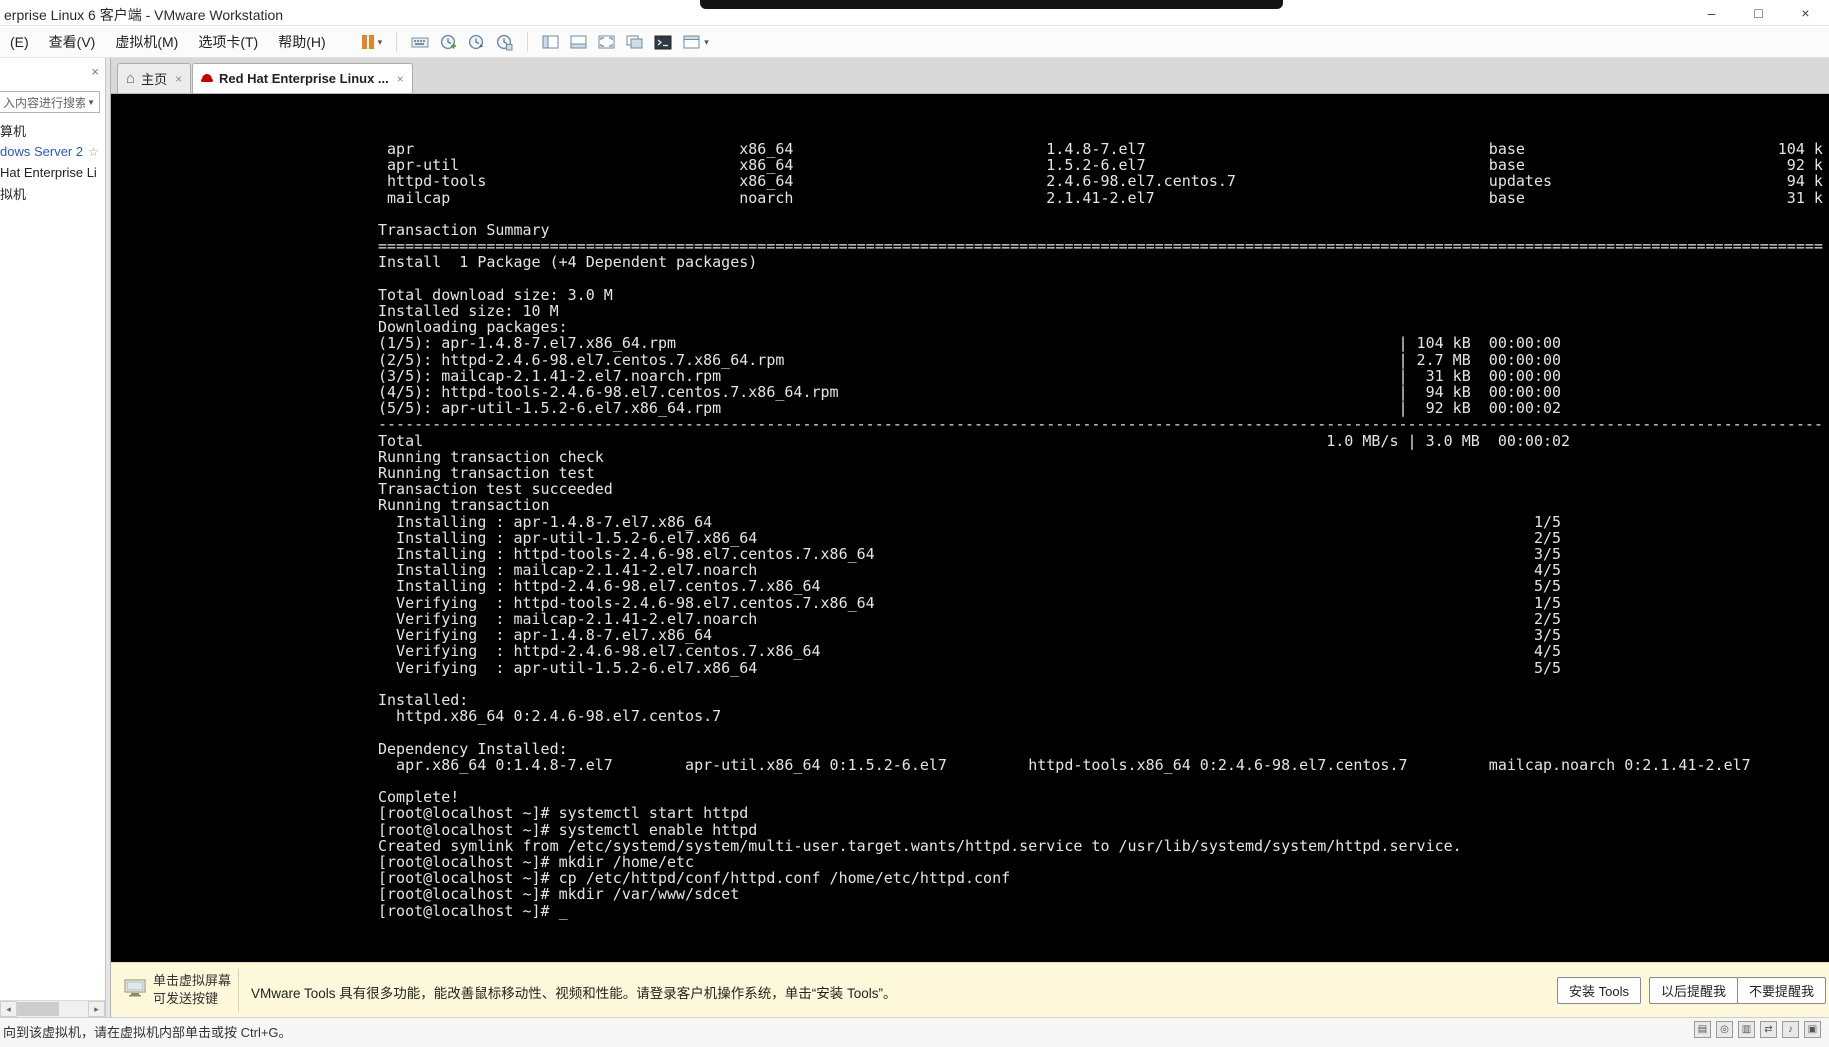 This screenshot has height=1047, width=1829. I want to click on fullscreen-button, so click(606, 42).